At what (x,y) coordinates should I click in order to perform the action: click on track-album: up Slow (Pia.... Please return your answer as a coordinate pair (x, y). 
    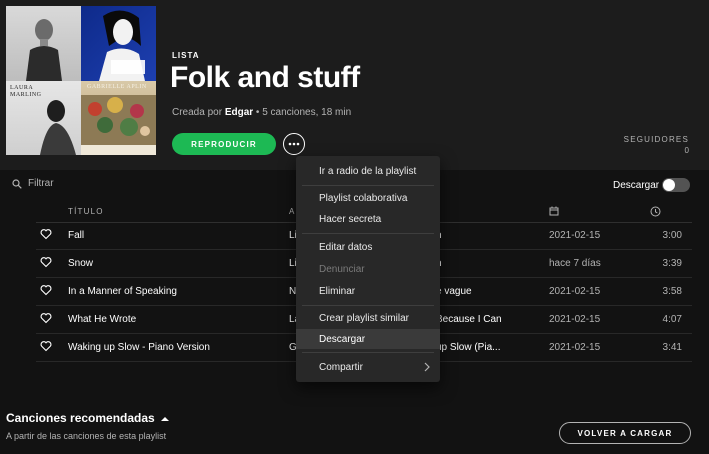
    Looking at the image, I should click on (468, 347).